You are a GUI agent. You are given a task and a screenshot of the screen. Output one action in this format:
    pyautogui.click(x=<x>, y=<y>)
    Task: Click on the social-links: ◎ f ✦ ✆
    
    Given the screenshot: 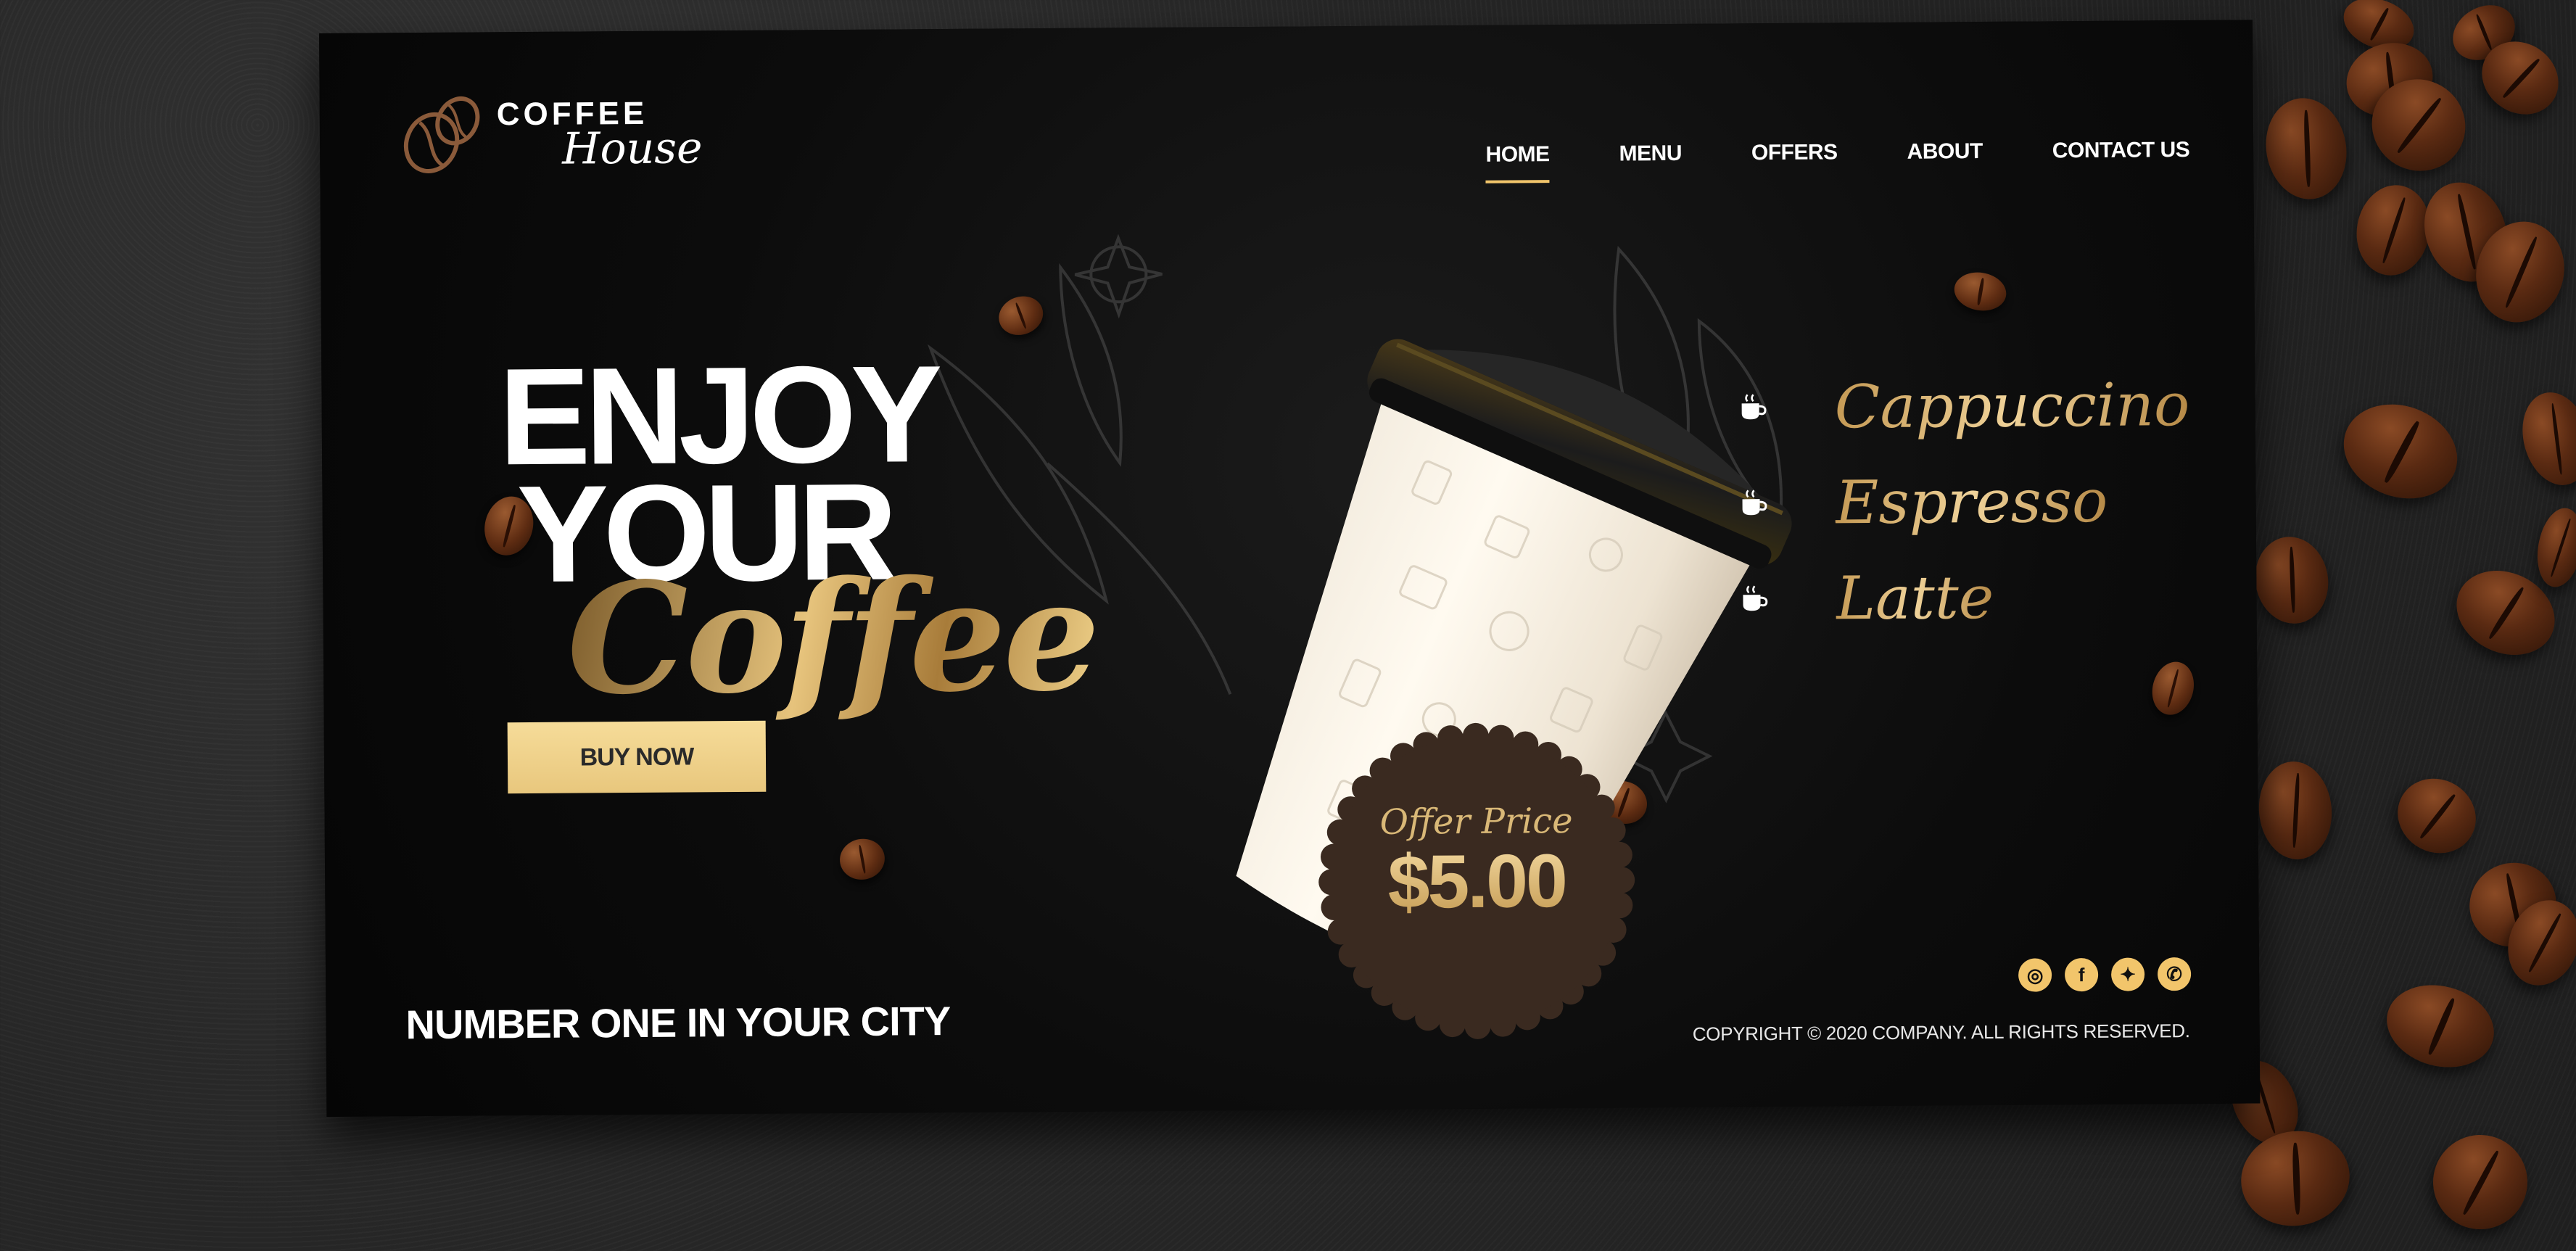 What is the action you would take?
    pyautogui.click(x=2105, y=974)
    